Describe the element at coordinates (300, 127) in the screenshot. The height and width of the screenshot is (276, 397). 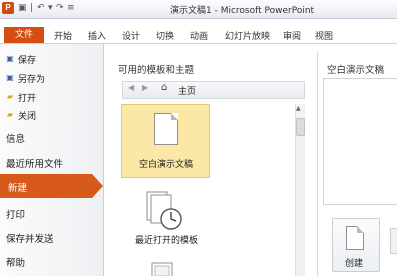
I see `scrollbar-thumb` at that location.